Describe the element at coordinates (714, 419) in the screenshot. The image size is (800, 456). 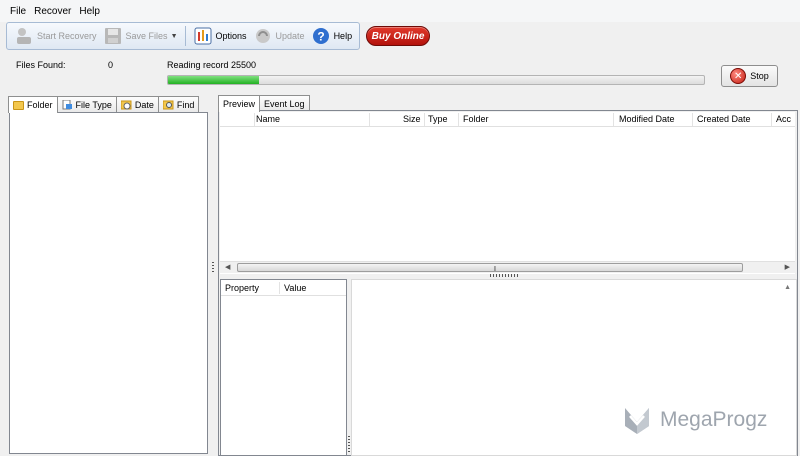
I see `watermark-text: MegaProgz` at that location.